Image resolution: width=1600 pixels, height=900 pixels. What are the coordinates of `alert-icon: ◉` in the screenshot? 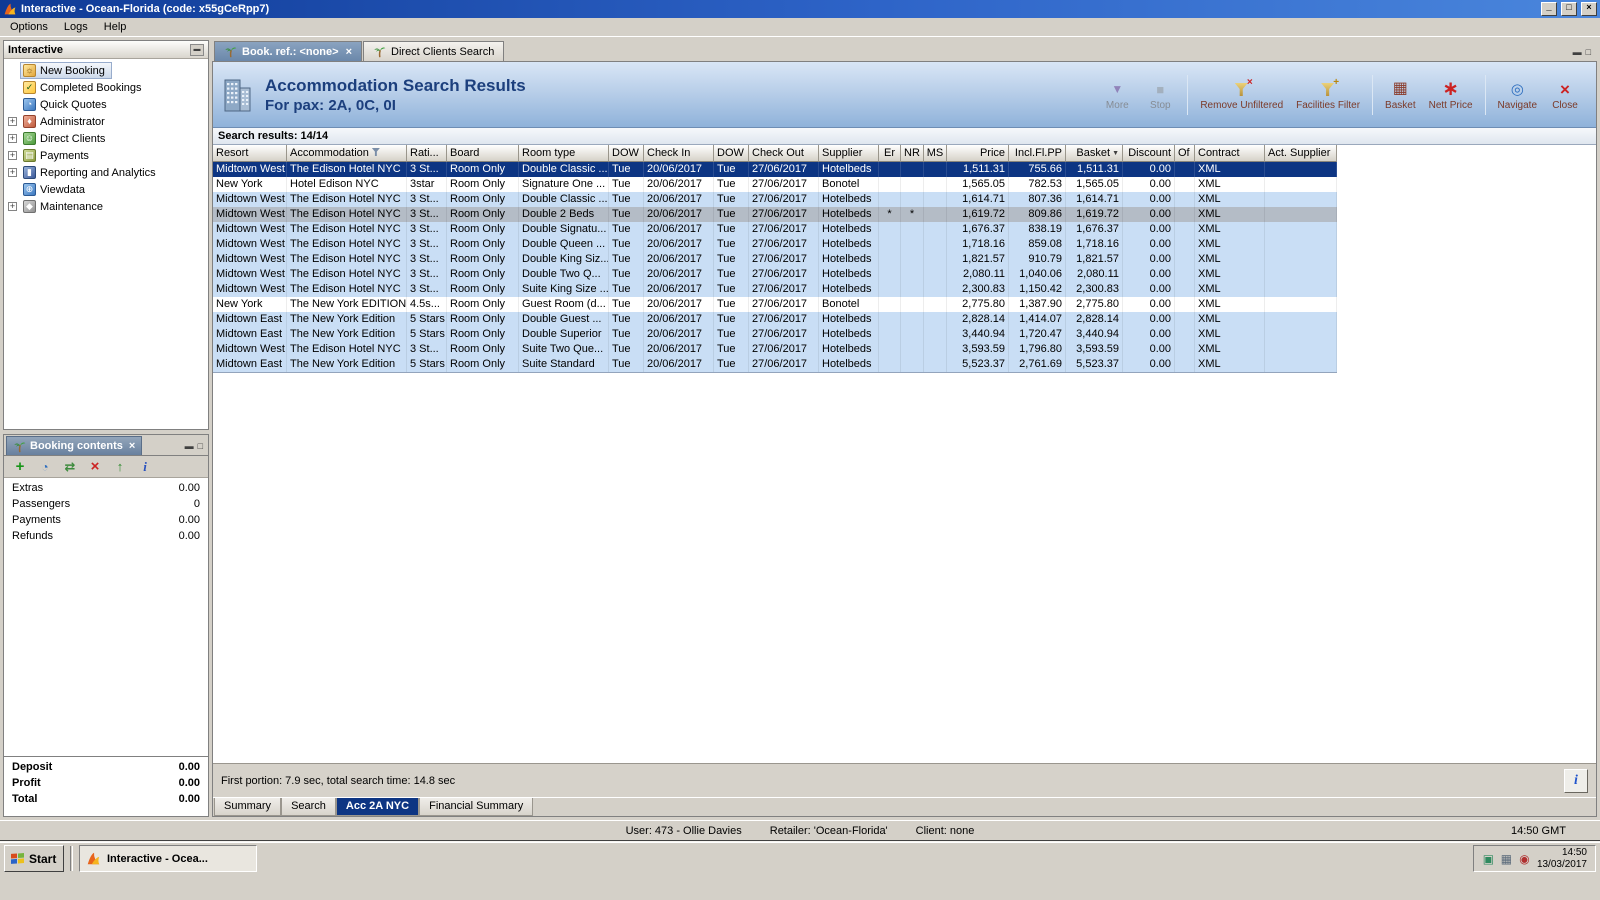 It's located at (1524, 858).